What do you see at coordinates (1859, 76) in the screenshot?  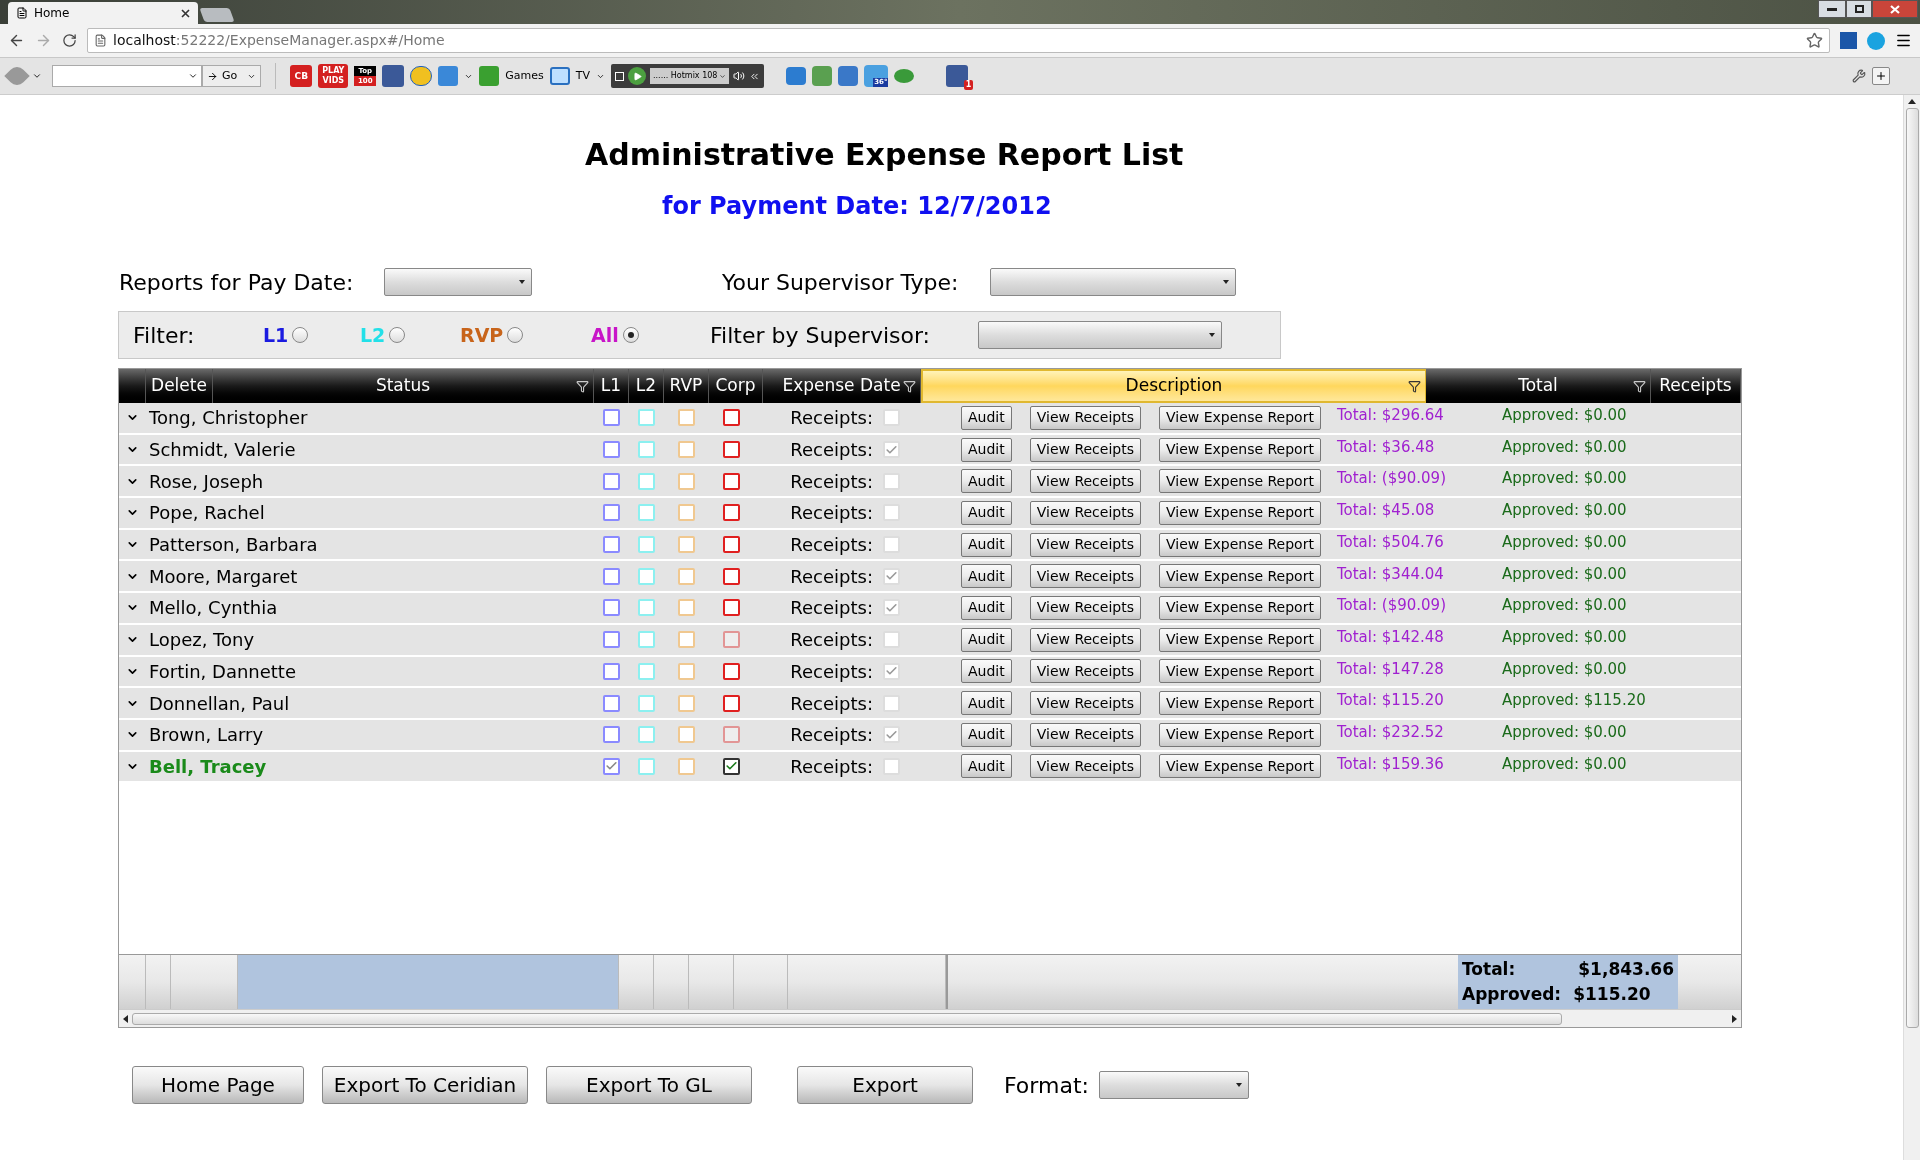 I see `wrench-icon` at bounding box center [1859, 76].